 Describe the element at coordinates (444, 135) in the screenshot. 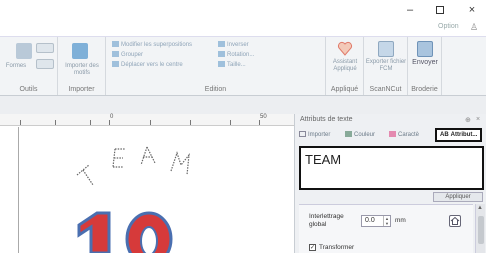

I see `ab-attribute-icon: AB` at that location.